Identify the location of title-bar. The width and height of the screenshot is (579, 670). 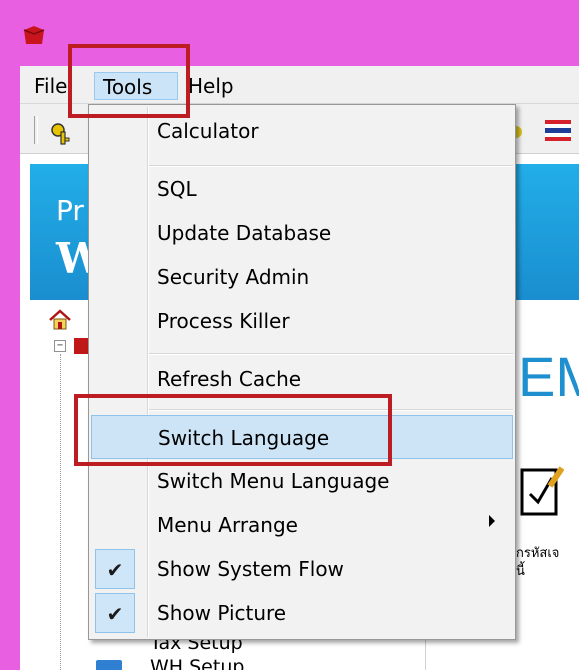
(289, 33).